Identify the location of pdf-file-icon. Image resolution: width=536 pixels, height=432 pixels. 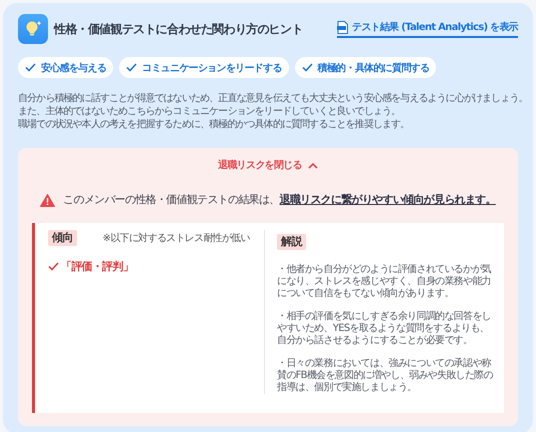
(342, 27).